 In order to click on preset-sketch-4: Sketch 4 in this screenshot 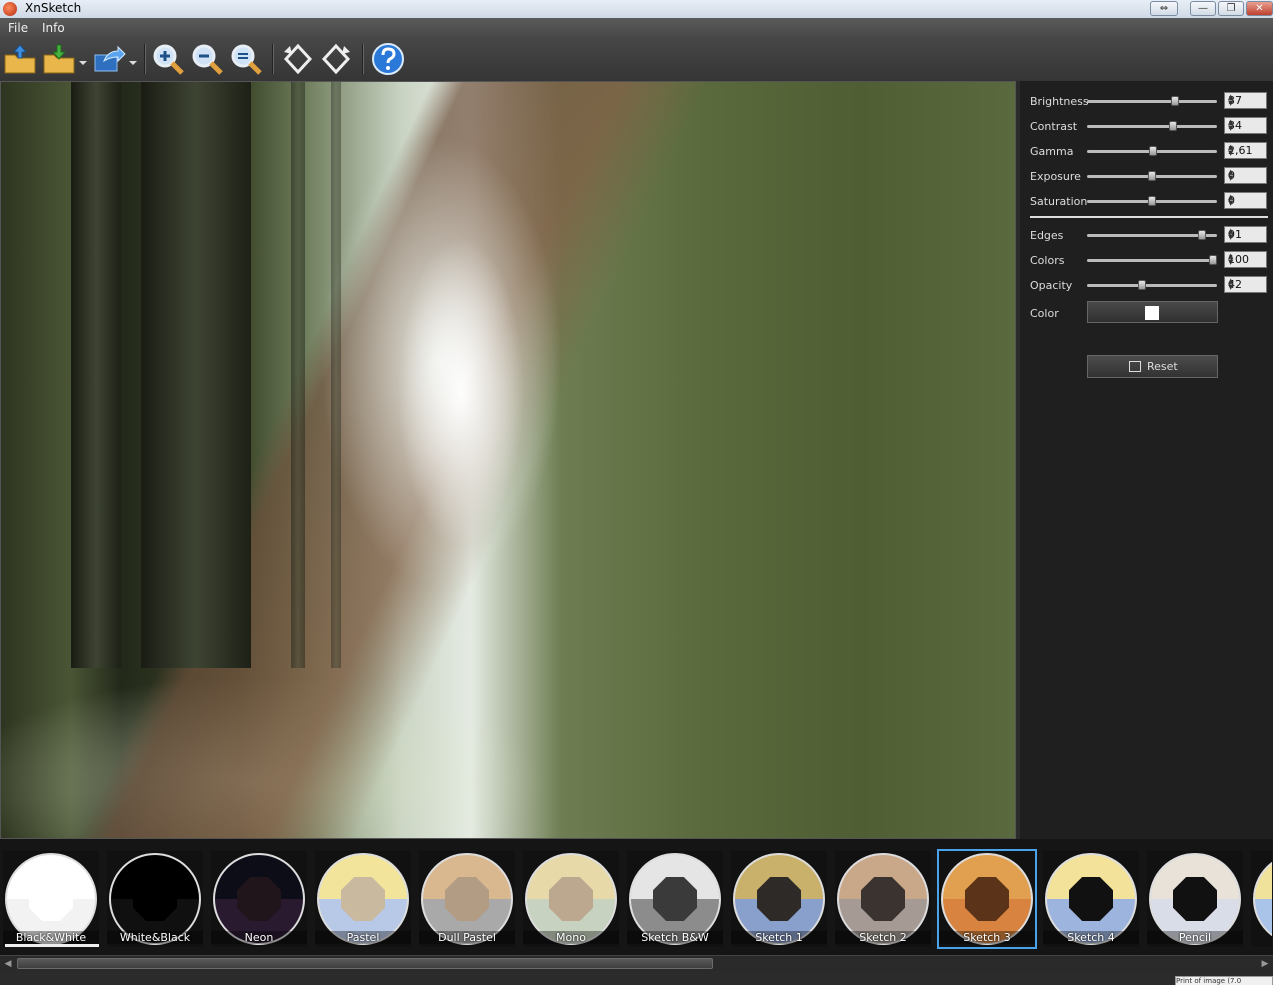, I will do `click(1091, 899)`.